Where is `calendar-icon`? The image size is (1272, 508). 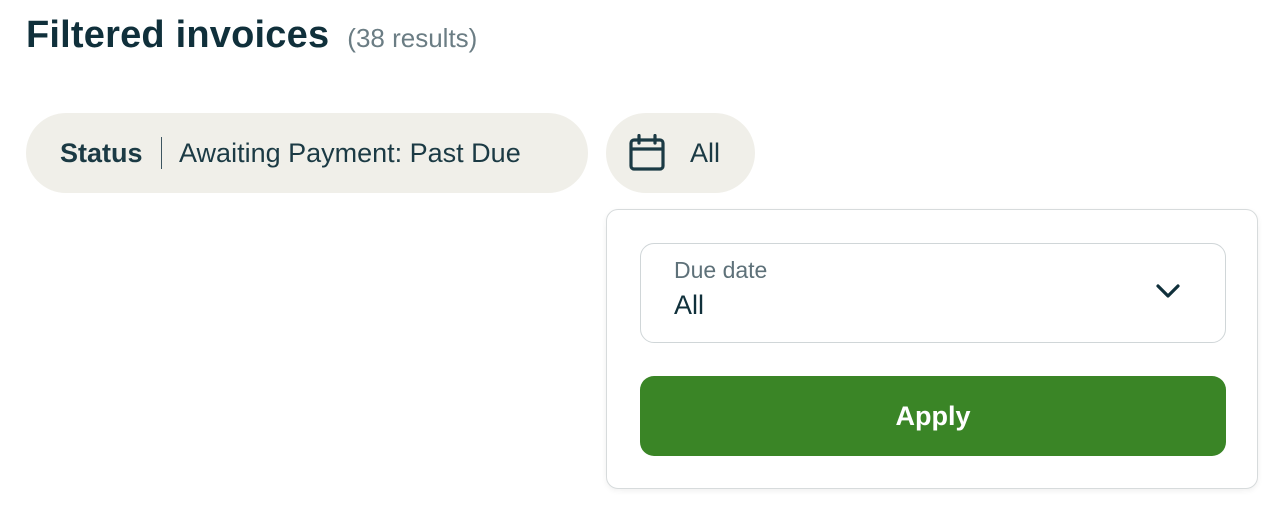 calendar-icon is located at coordinates (647, 153).